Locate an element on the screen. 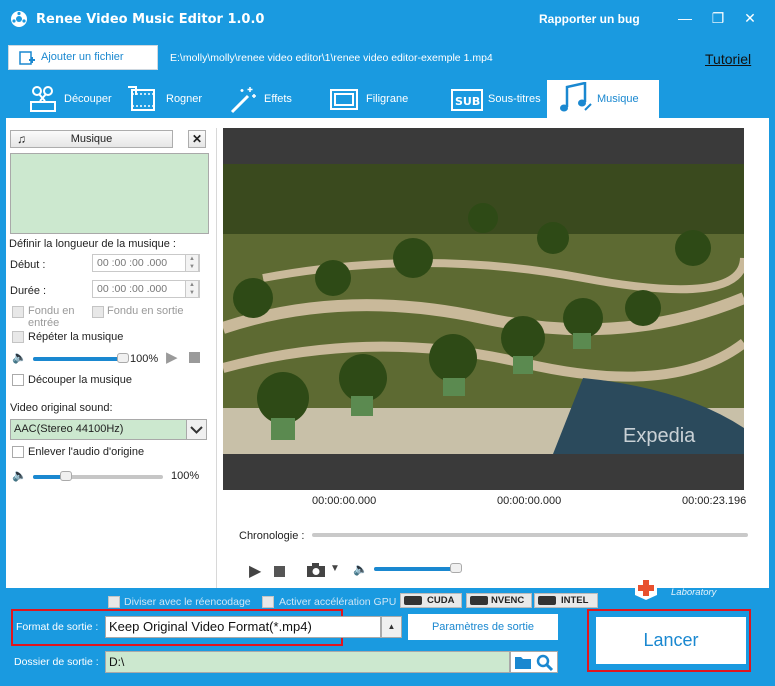 The image size is (775, 686). original-volume-percent: 100% is located at coordinates (185, 476).